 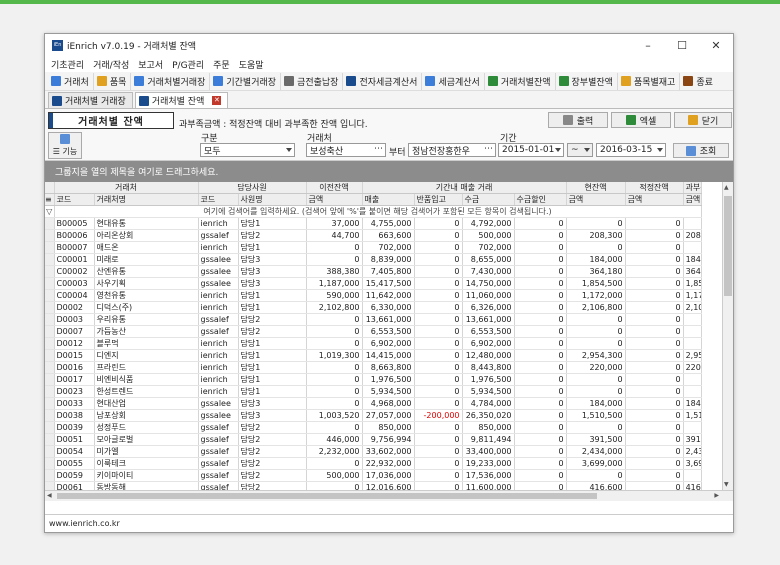 What do you see at coordinates (334, 440) in the screenshot?
I see `table-cell: 446,000` at bounding box center [334, 440].